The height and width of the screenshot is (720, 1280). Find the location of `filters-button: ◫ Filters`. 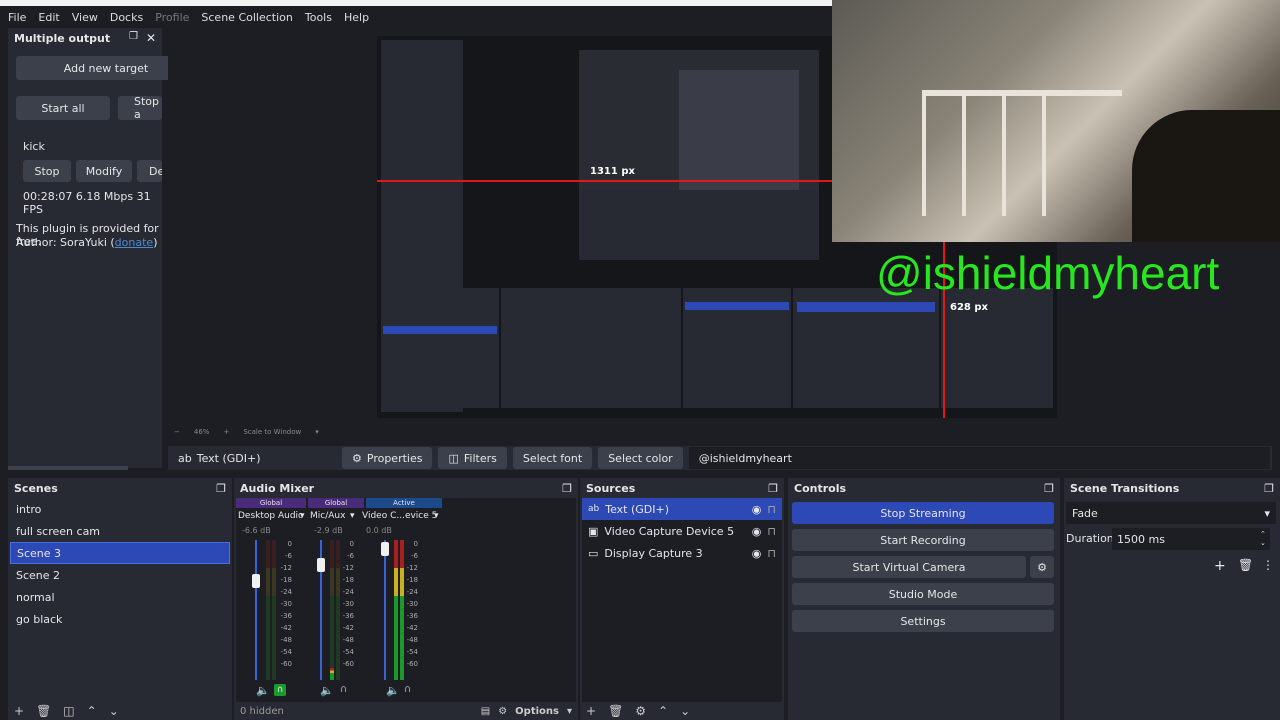

filters-button: ◫ Filters is located at coordinates (472, 458).